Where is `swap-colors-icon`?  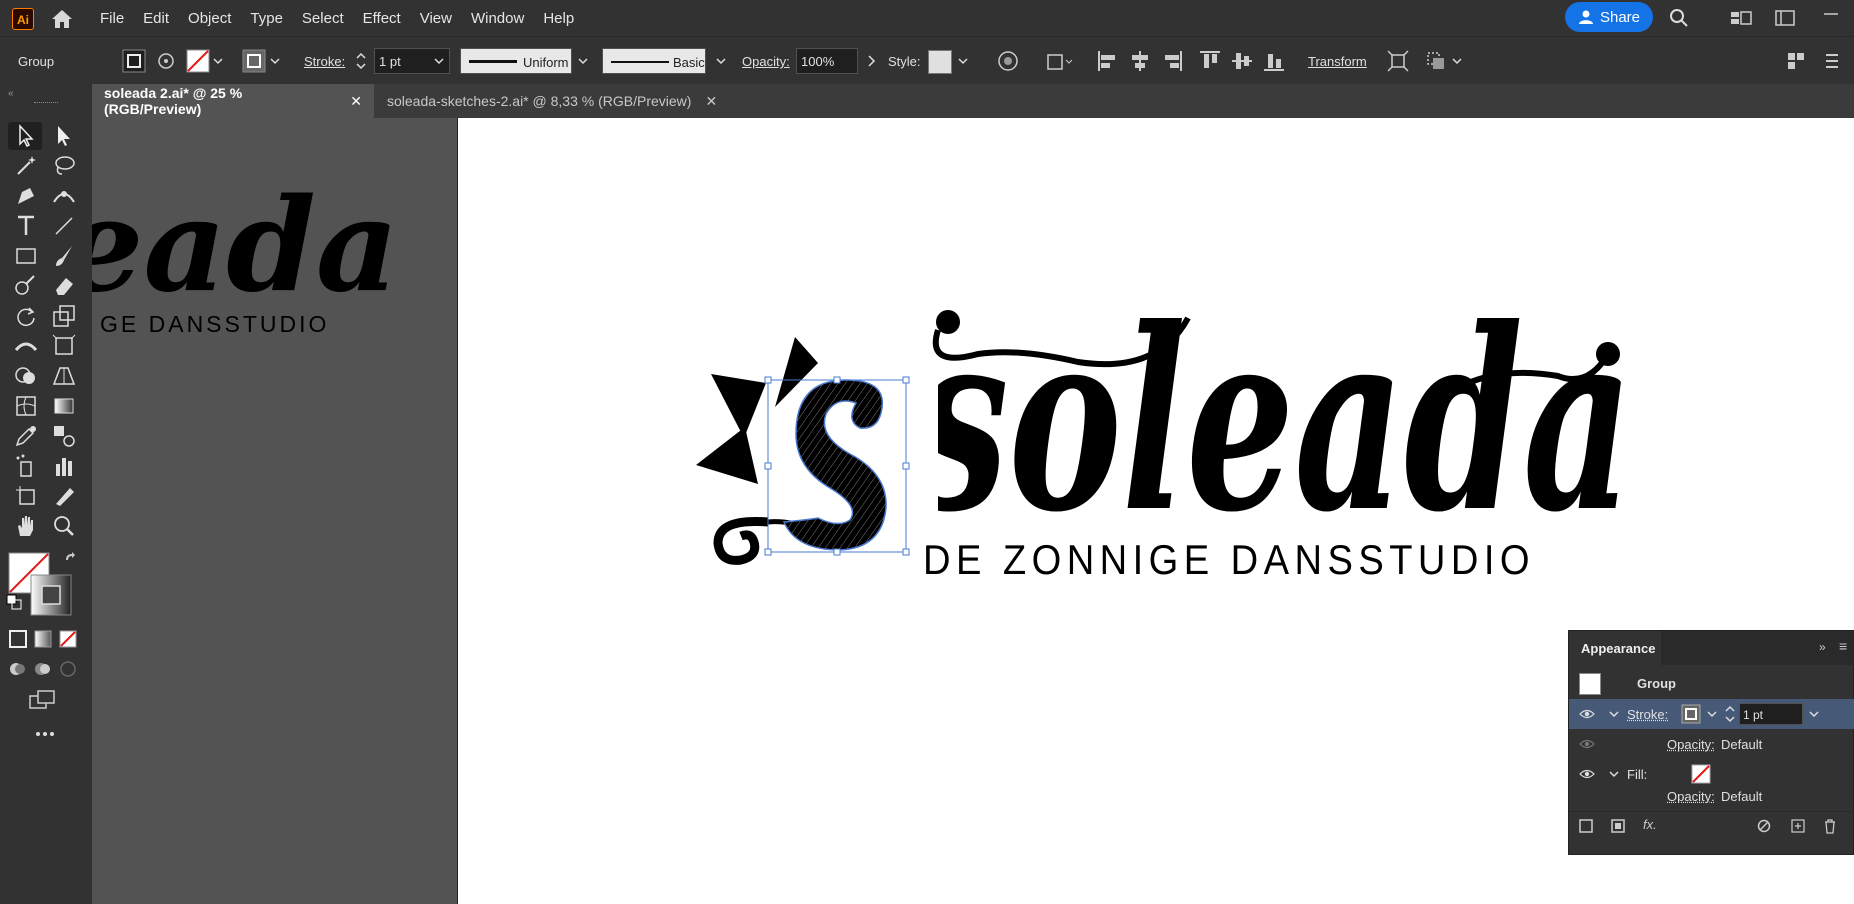
swap-colors-icon is located at coordinates (70, 558).